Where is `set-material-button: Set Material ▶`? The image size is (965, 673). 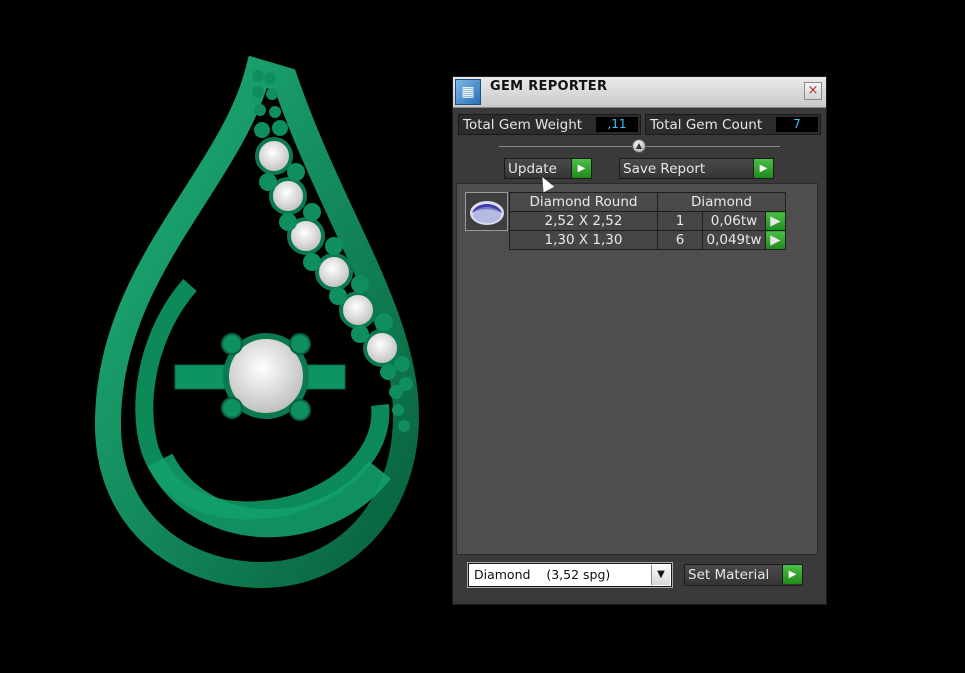 set-material-button: Set Material ▶ is located at coordinates (743, 575).